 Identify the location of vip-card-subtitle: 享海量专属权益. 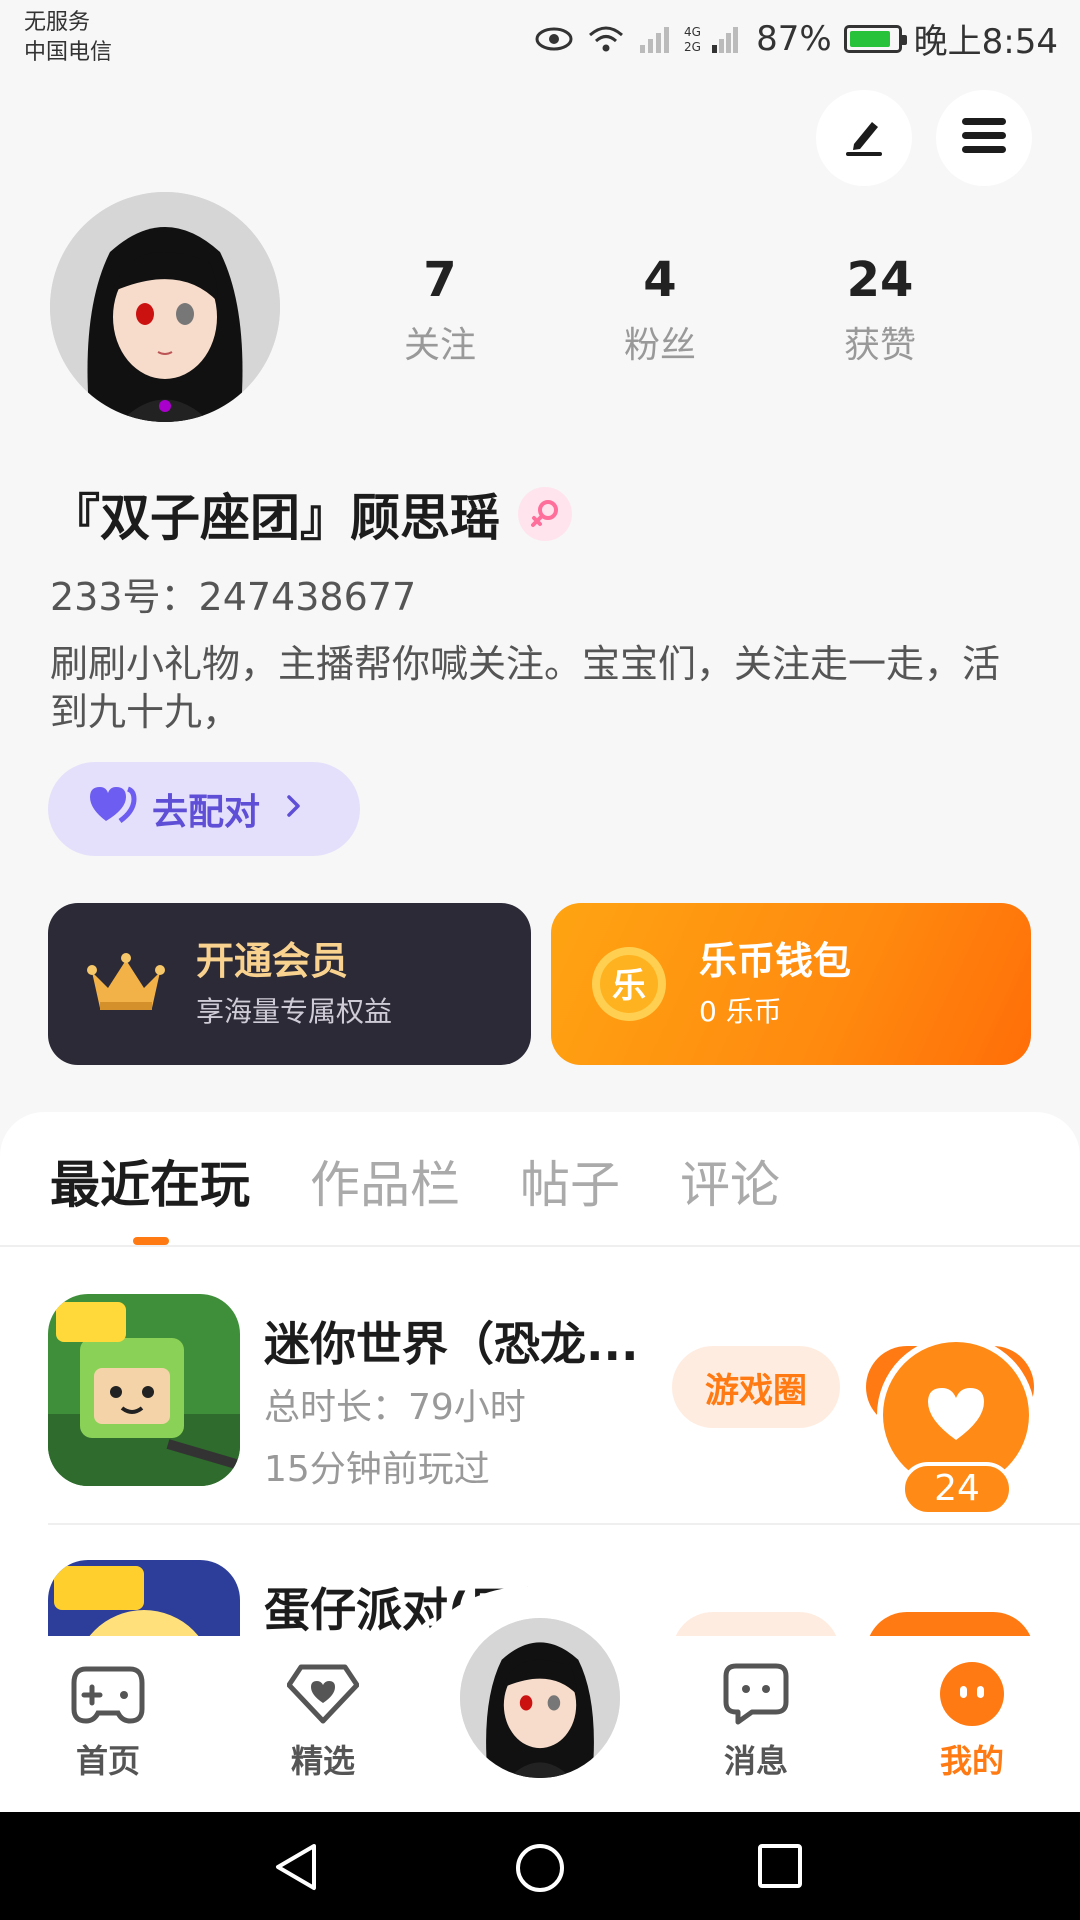
(294, 1011).